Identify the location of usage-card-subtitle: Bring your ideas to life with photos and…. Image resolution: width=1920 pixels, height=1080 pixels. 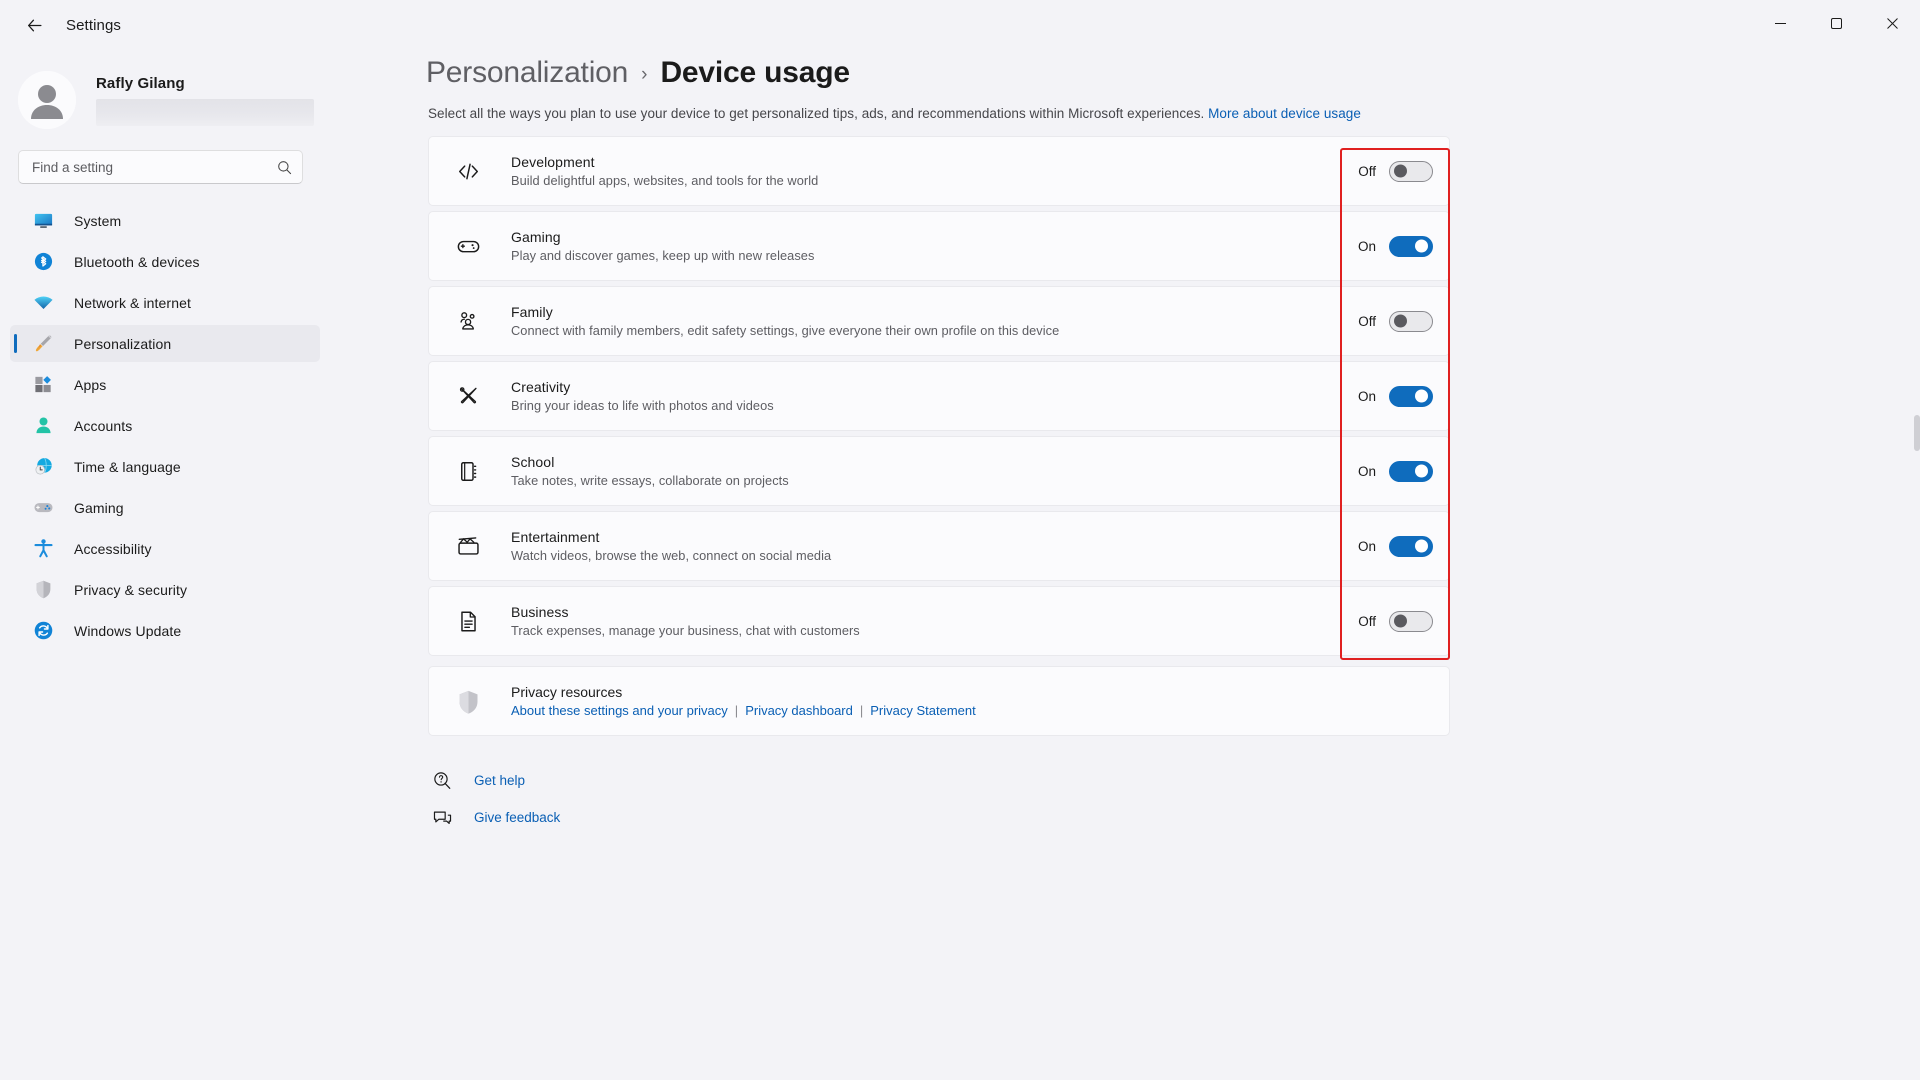
(642, 405).